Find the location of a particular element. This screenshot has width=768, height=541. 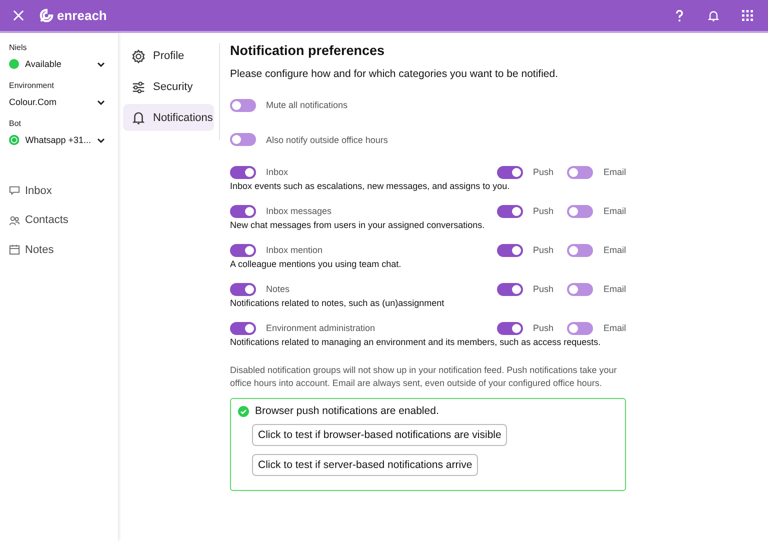

toggle-label: Inbox mention is located at coordinates (294, 250).